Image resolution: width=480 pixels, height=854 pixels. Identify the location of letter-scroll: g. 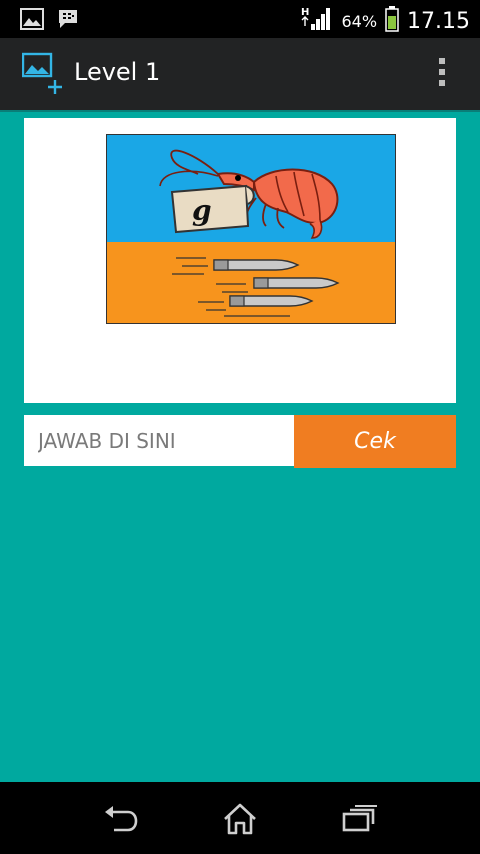
(212, 209).